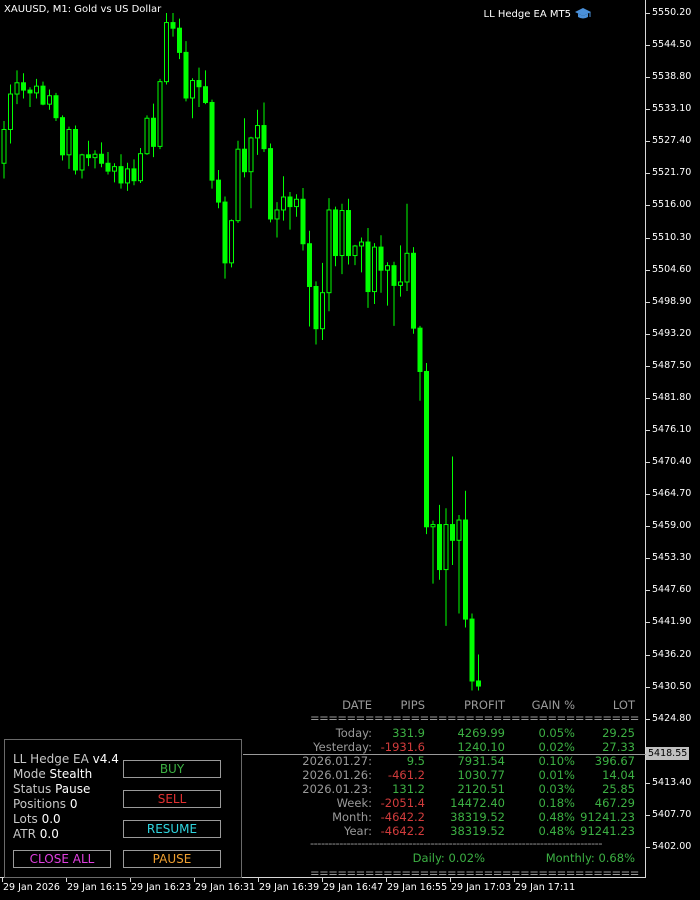 This screenshot has height=900, width=700. Describe the element at coordinates (353, 887) in the screenshot. I see `time-label: 29 Jan 16:47` at that location.